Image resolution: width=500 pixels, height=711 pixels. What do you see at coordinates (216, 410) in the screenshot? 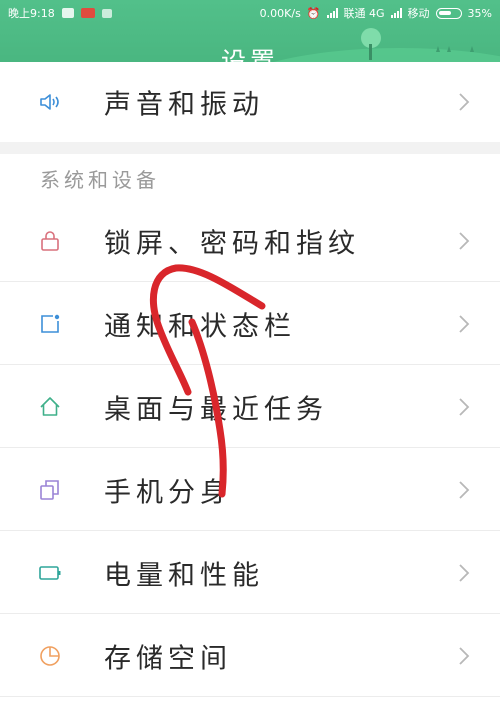
I see `settings-item-label: 桌面与最近任务` at bounding box center [216, 410].